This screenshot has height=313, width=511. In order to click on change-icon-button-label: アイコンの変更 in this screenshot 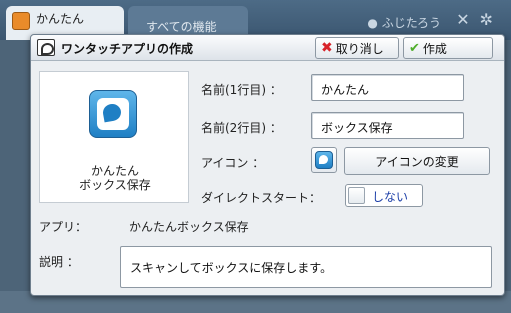, I will do `click(417, 161)`.